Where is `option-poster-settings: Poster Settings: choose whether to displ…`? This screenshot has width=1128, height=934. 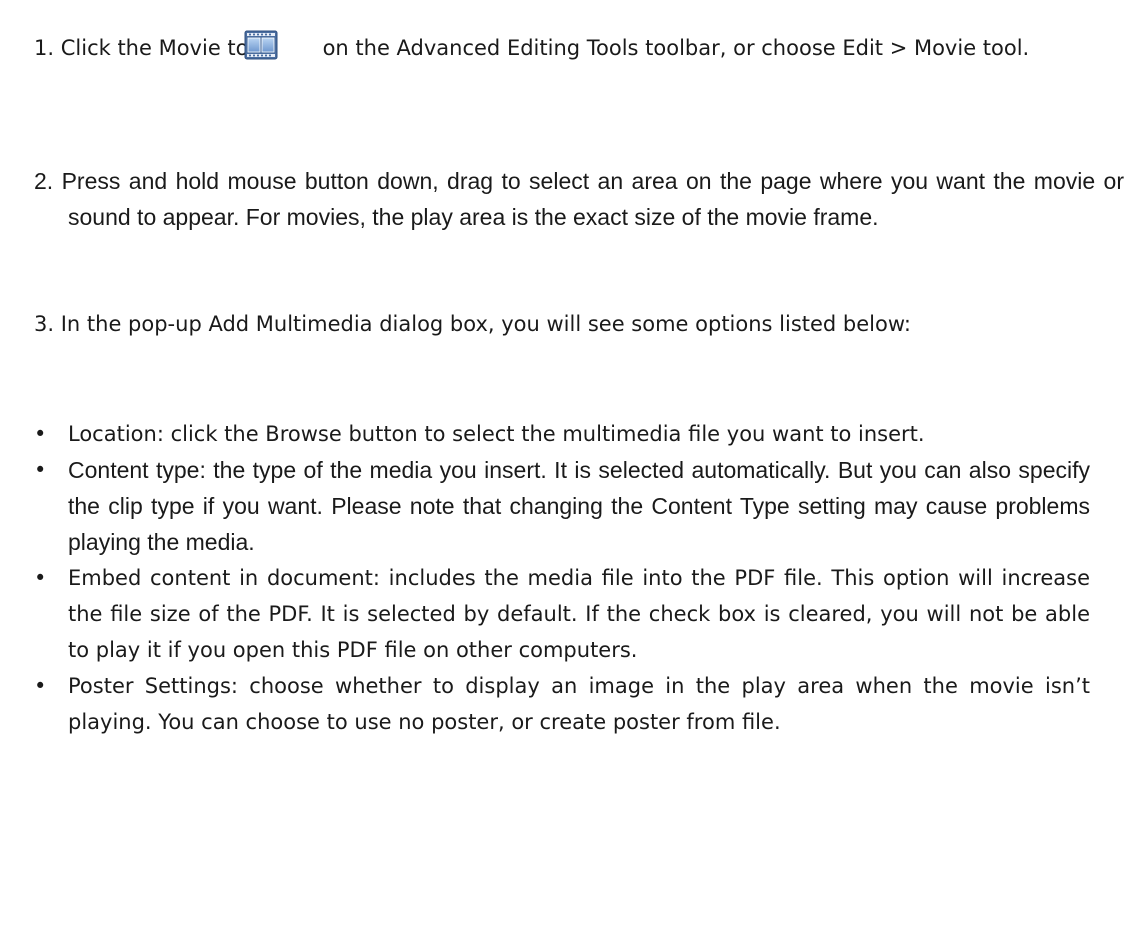
option-poster-settings: Poster Settings: choose whether to displ… is located at coordinates (579, 704).